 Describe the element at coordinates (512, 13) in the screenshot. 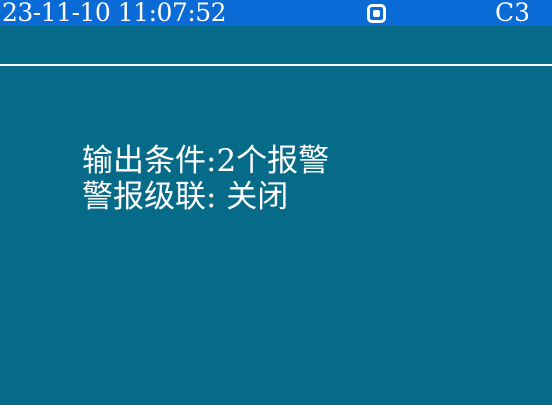

I see `channel-code: C3` at that location.